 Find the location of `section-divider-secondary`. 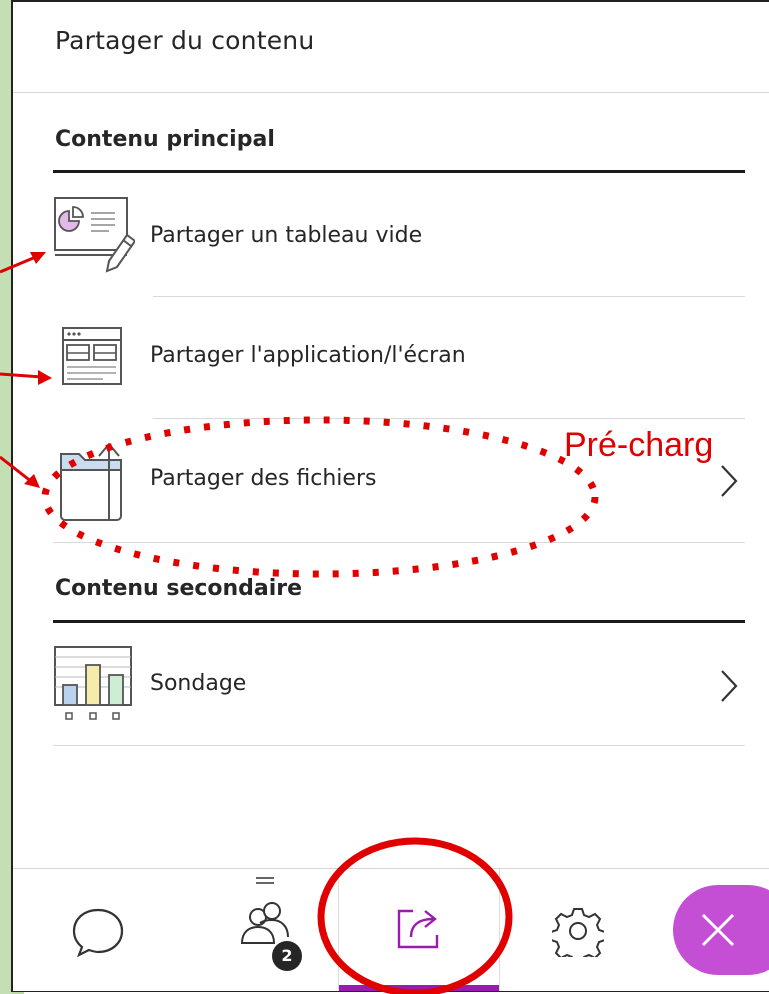

section-divider-secondary is located at coordinates (399, 621).